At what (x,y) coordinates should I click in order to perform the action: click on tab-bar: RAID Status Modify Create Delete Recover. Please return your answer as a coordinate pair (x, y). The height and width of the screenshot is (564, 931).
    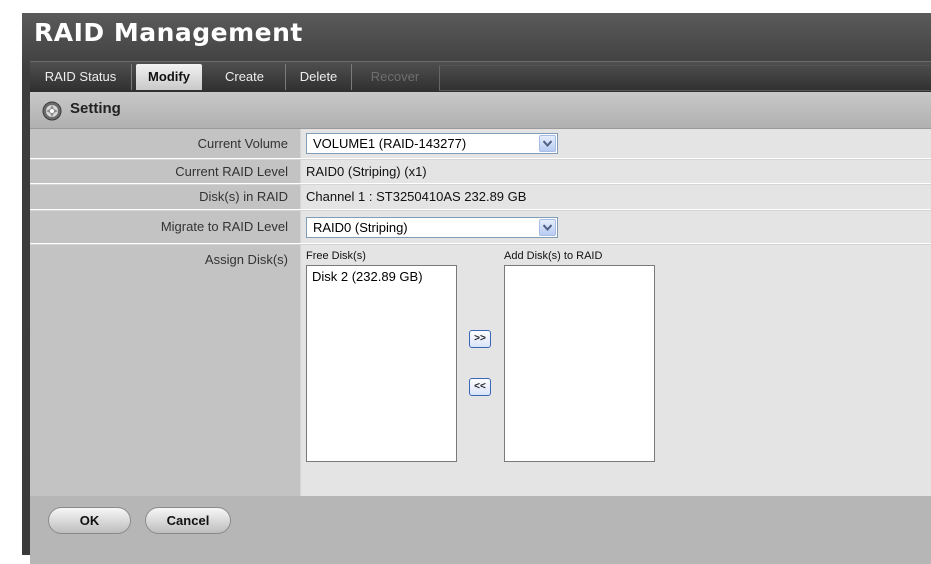
    Looking at the image, I should click on (480, 76).